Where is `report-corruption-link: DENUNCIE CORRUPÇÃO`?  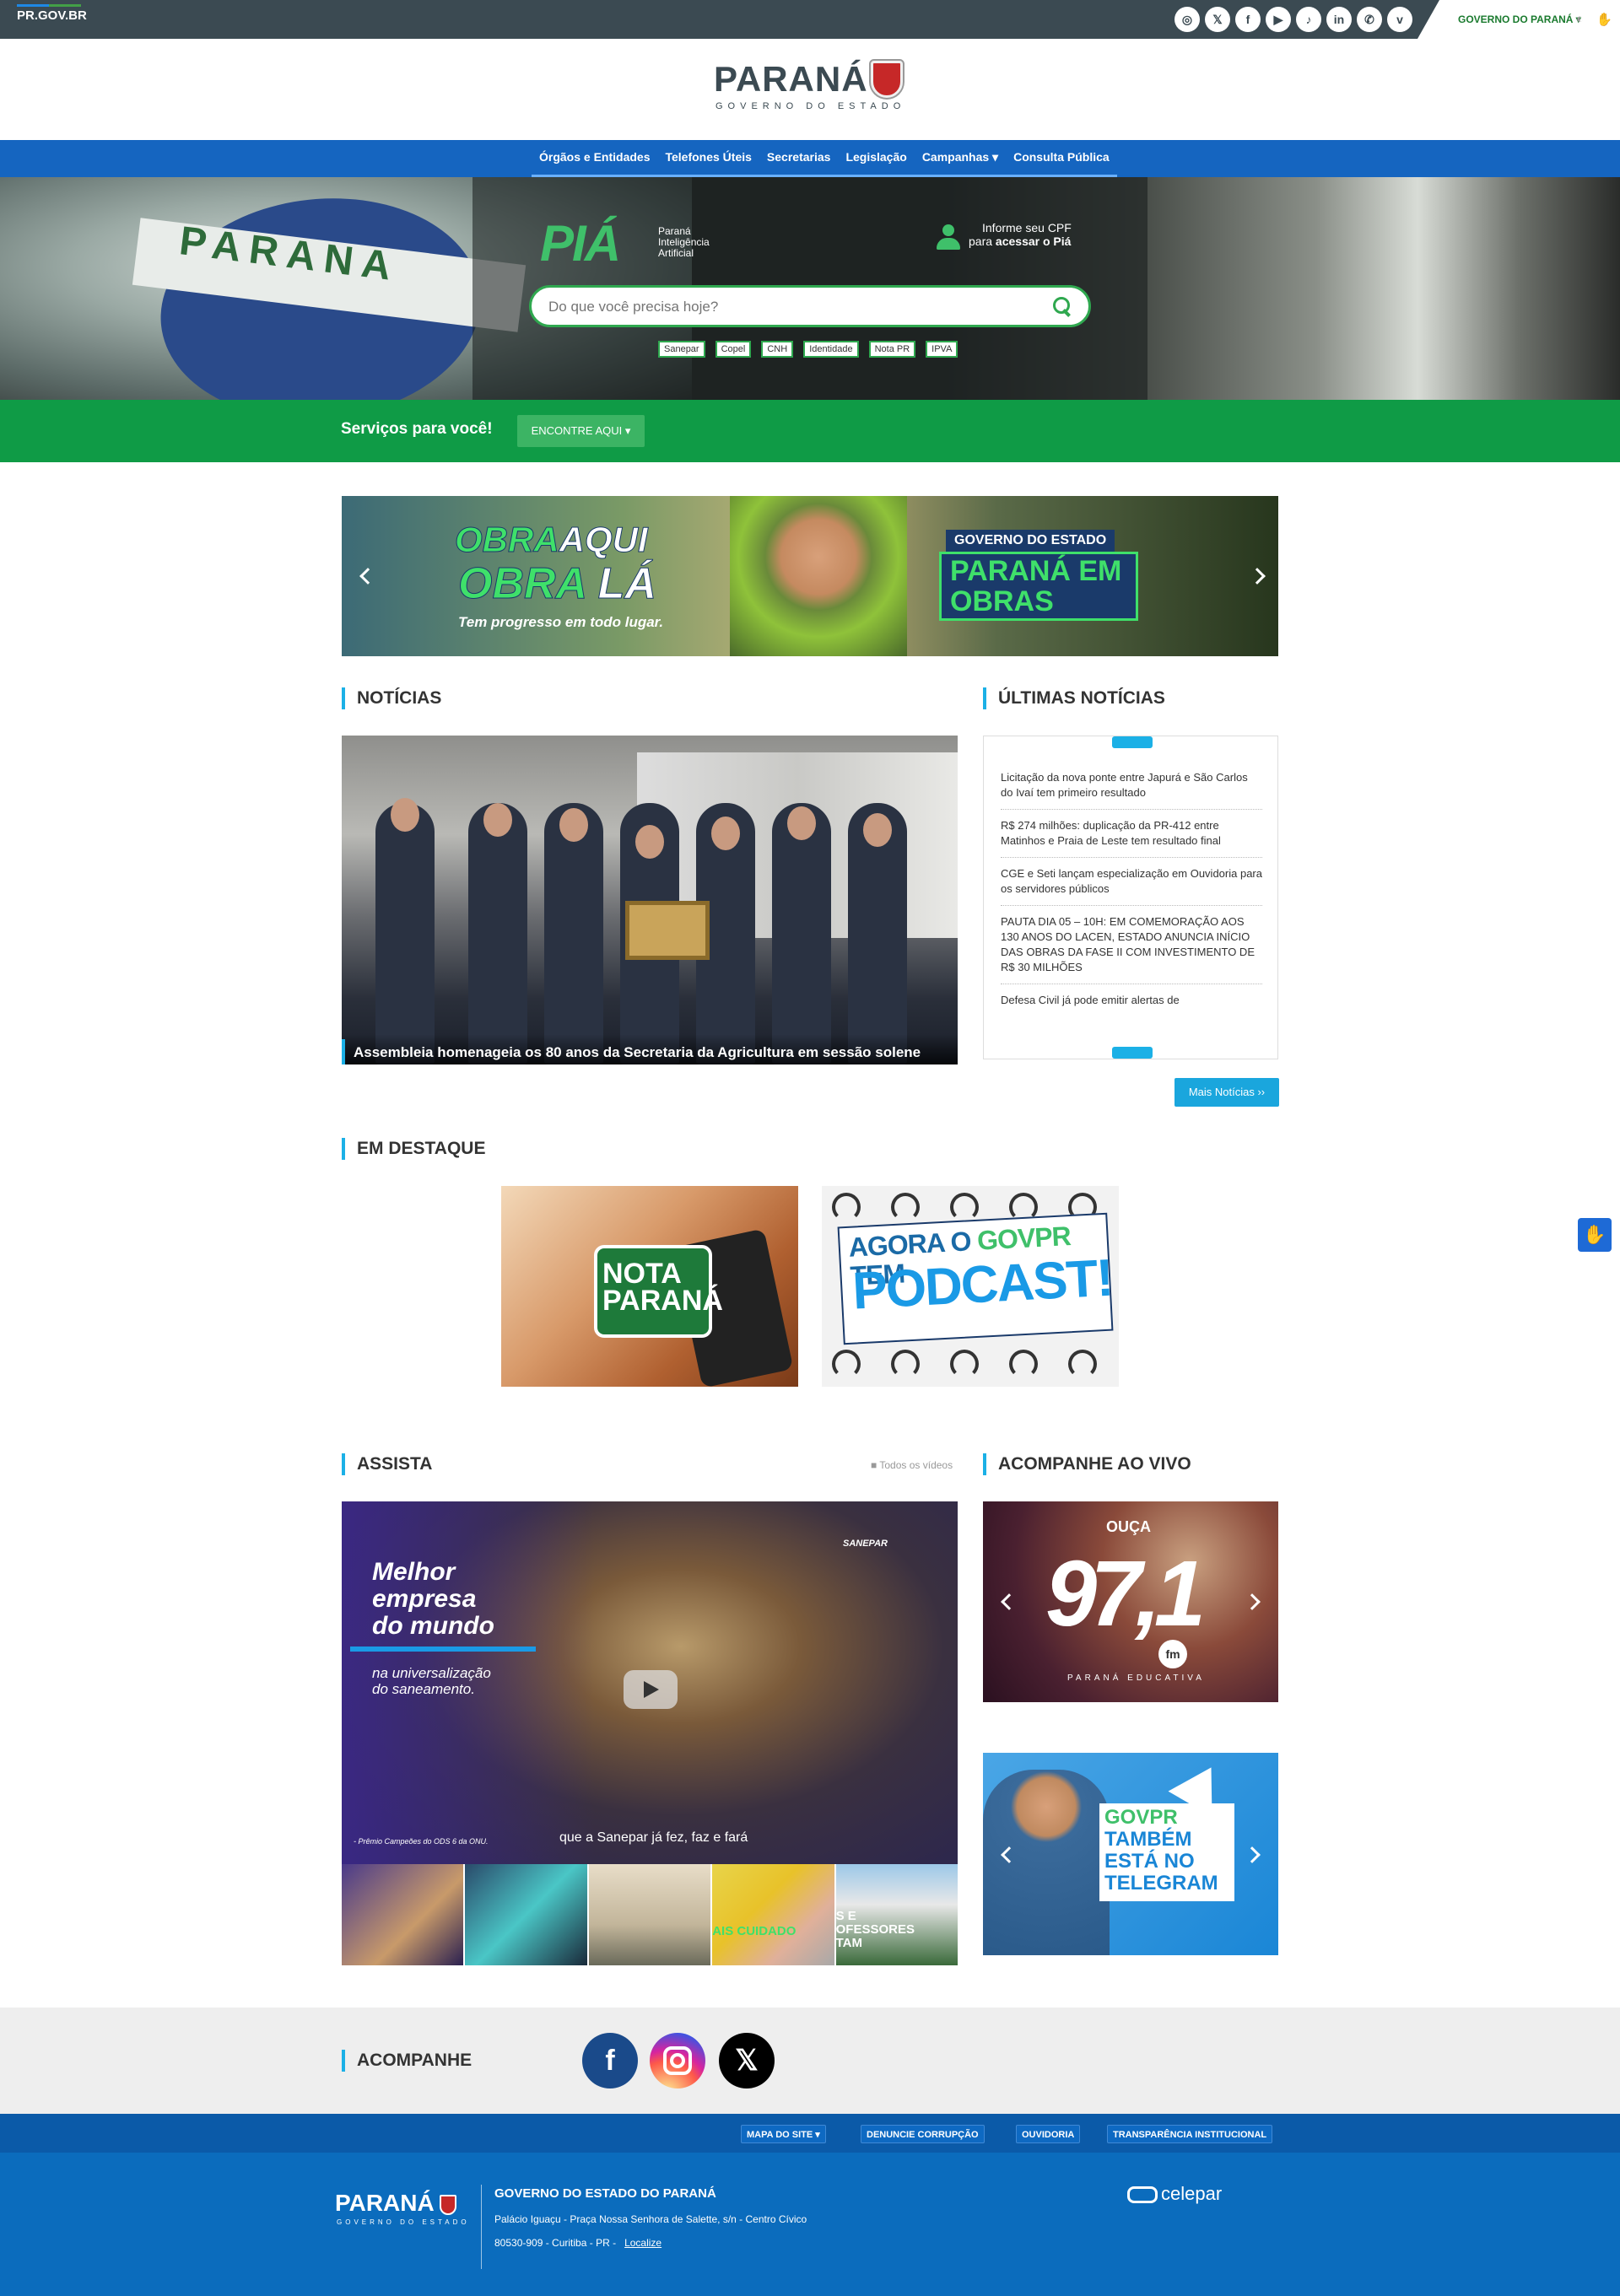
report-corruption-link: DENUNCIE CORRUPÇÃO is located at coordinates (923, 2134).